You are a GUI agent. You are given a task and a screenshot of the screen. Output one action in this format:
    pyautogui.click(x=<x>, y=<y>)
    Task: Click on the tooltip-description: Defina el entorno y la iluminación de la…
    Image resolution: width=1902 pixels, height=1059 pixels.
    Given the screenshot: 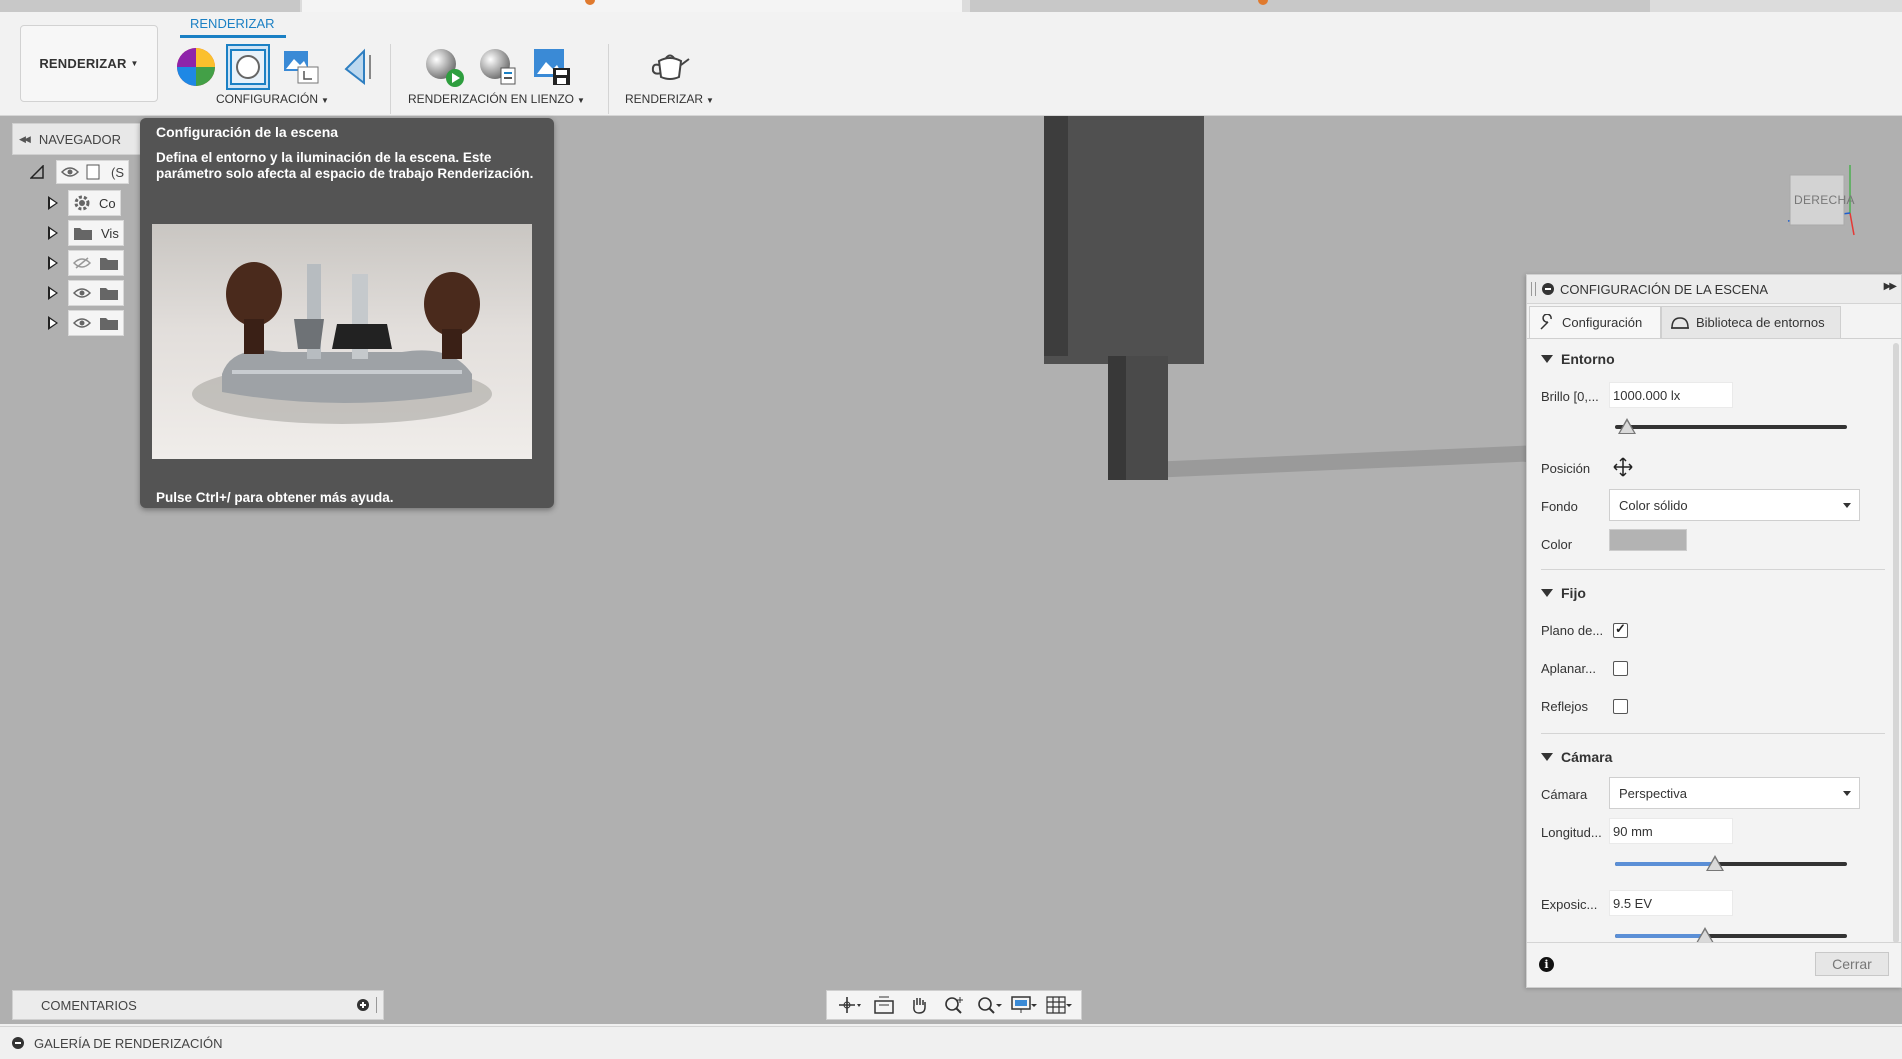 What is the action you would take?
    pyautogui.click(x=345, y=165)
    